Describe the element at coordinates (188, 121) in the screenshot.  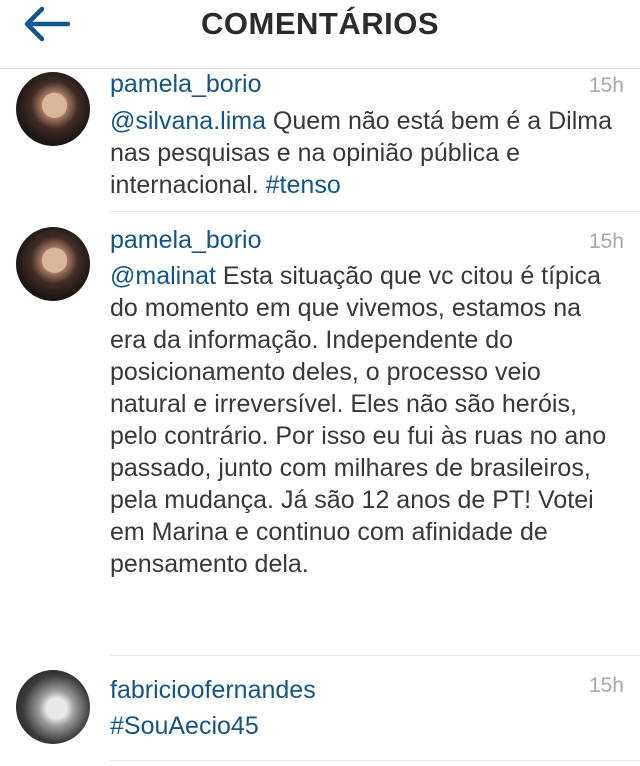
I see `comment-mention: @silvana.lima` at that location.